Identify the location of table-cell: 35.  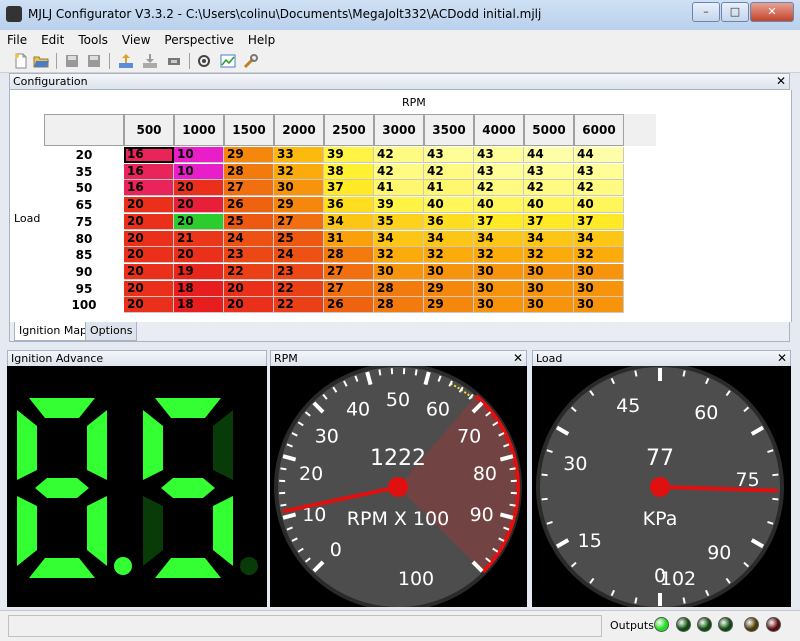
(399, 222).